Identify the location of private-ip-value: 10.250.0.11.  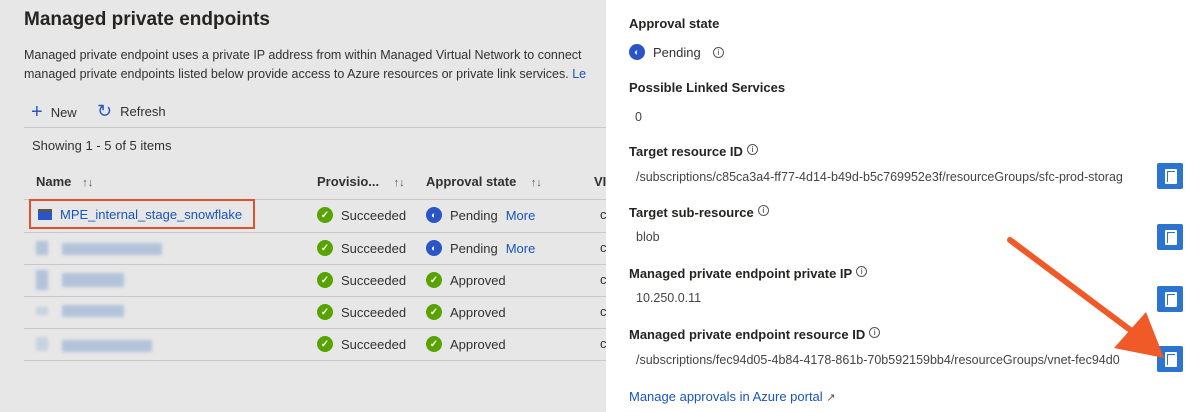
(669, 298).